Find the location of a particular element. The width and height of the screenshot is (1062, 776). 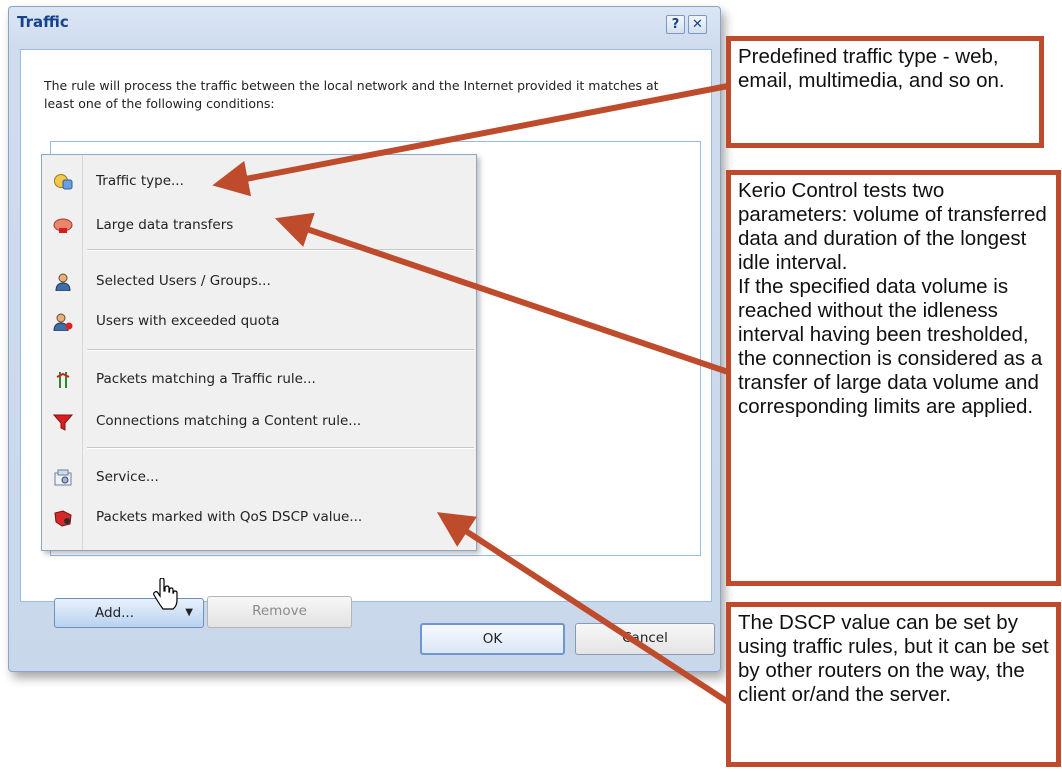

arrow-to-traffic-type is located at coordinates (470, 140).